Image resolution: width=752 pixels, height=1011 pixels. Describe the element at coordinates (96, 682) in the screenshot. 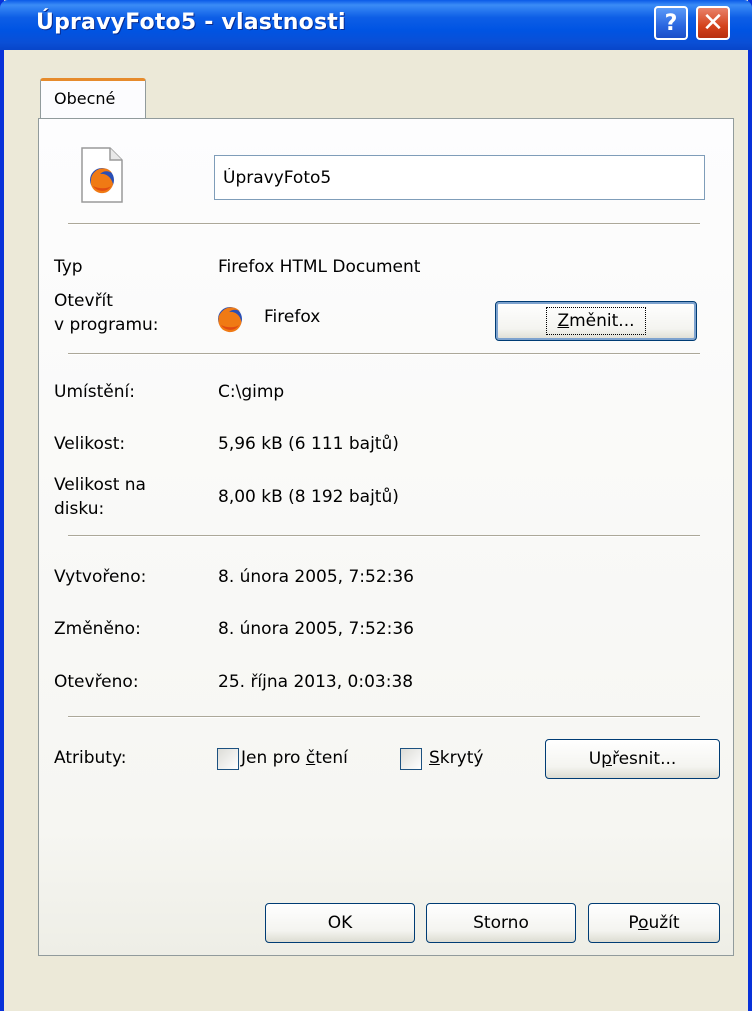

I see `accessed-label: Otevřeno:` at that location.